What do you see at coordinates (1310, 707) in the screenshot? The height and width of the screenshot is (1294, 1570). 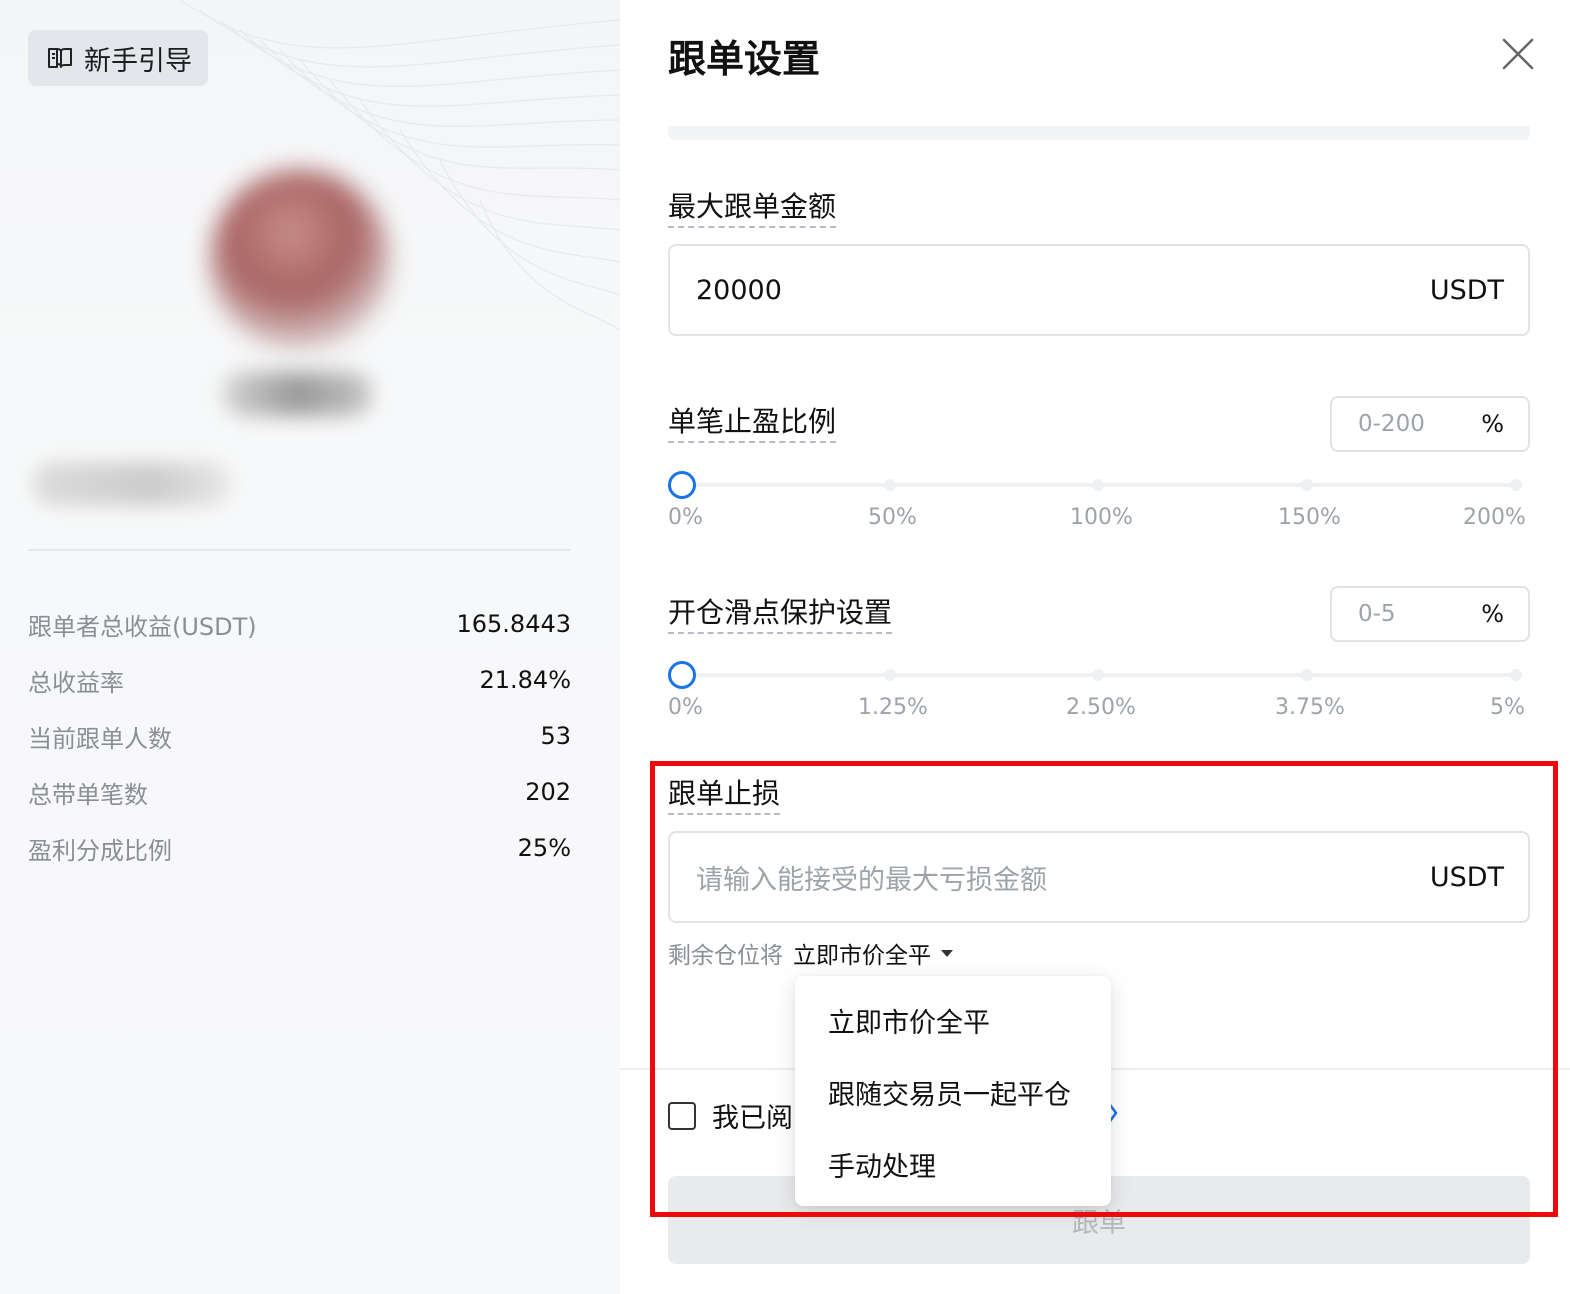 I see `tick-label: 3.75%` at bounding box center [1310, 707].